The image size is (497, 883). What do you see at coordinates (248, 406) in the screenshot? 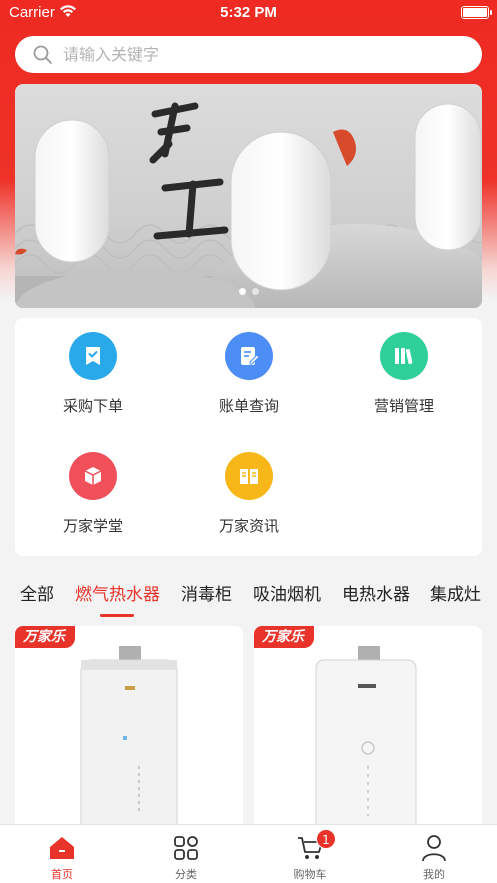
I see `menu-item-label: 账单查询` at bounding box center [248, 406].